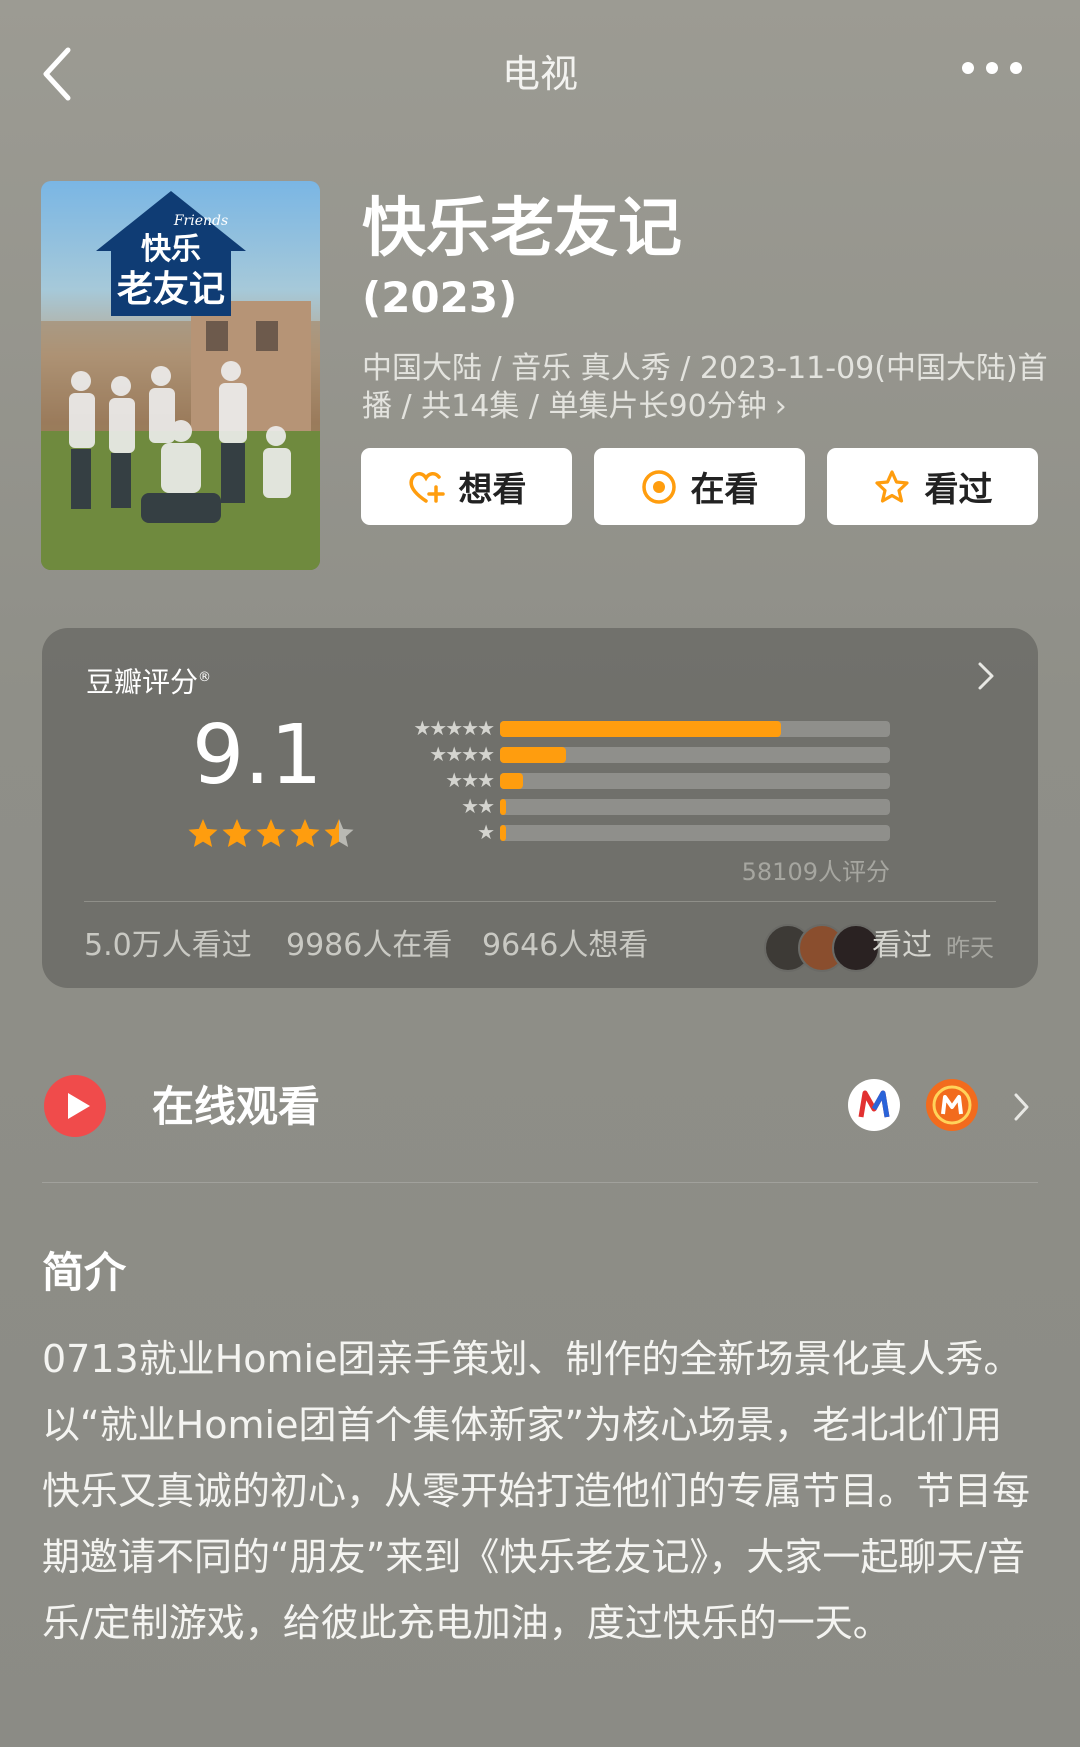 Image resolution: width=1080 pixels, height=1747 pixels. What do you see at coordinates (780, 406) in the screenshot?
I see `chevron-right-icon: ›` at bounding box center [780, 406].